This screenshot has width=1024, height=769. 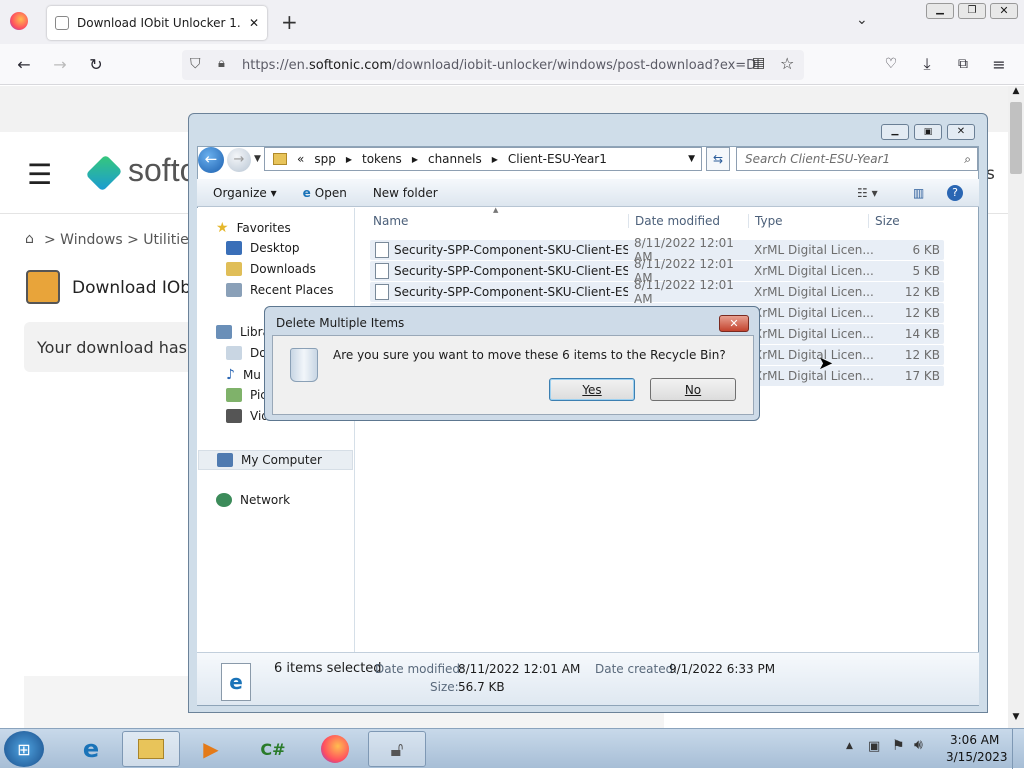 What do you see at coordinates (955, 192) in the screenshot?
I see `help-icon: ?` at bounding box center [955, 192].